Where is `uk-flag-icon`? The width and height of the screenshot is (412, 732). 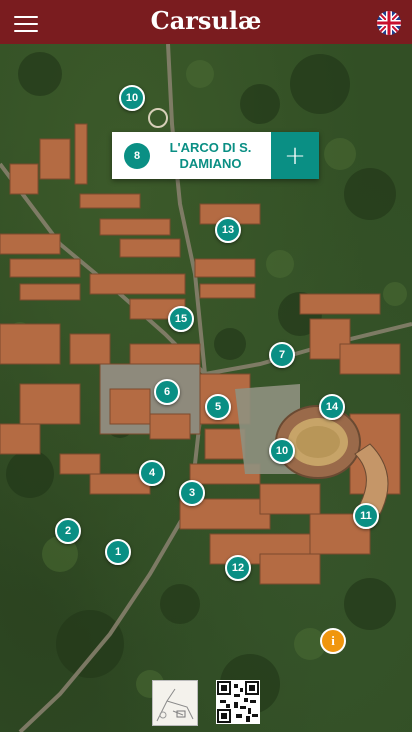
uk-flag-icon is located at coordinates (389, 23).